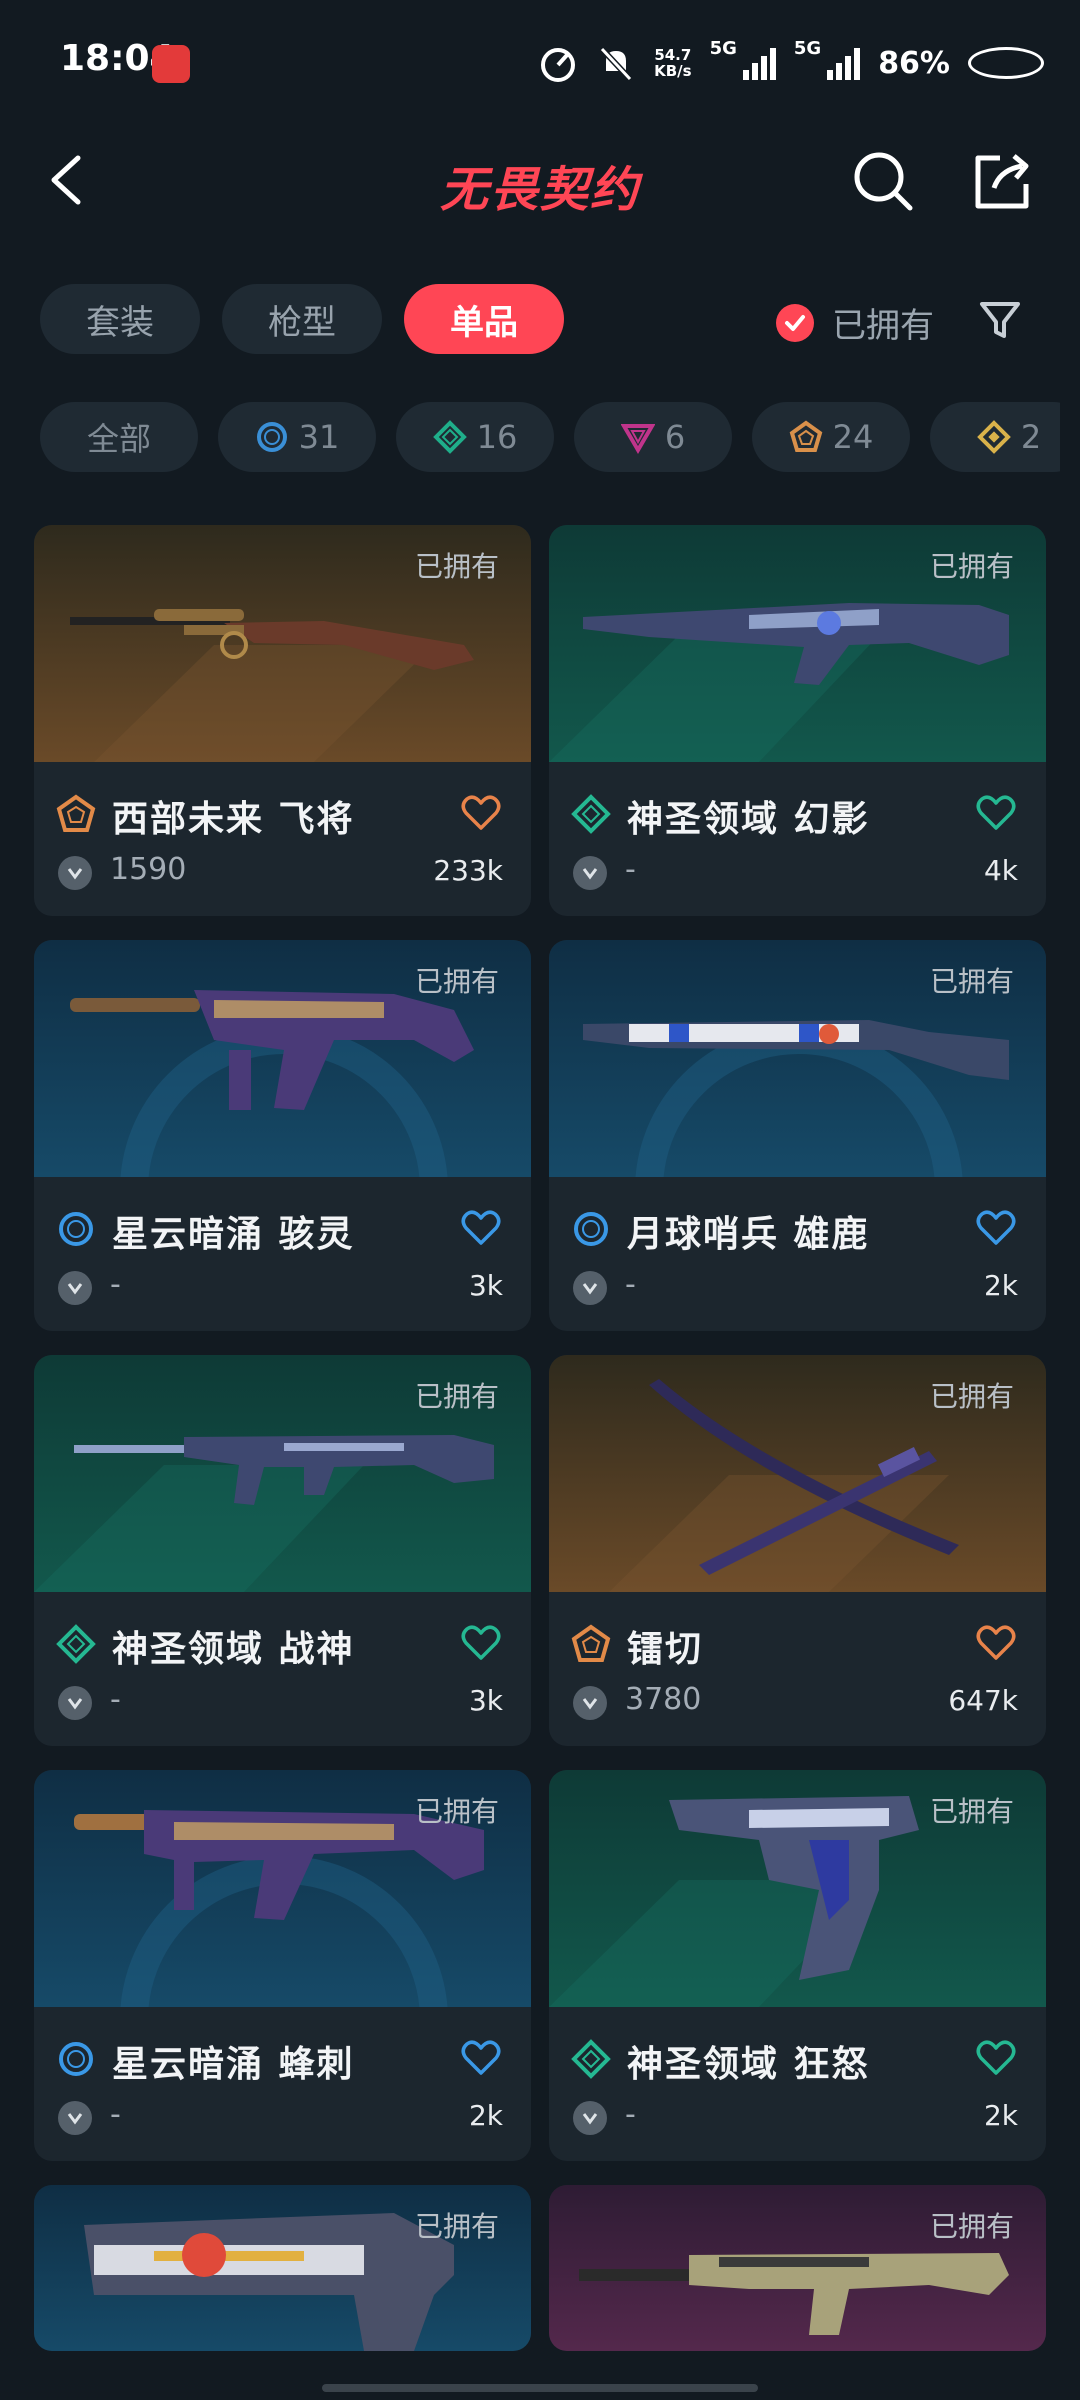 The width and height of the screenshot is (1080, 2400). I want to click on chip-premium-tier: 6, so click(653, 437).